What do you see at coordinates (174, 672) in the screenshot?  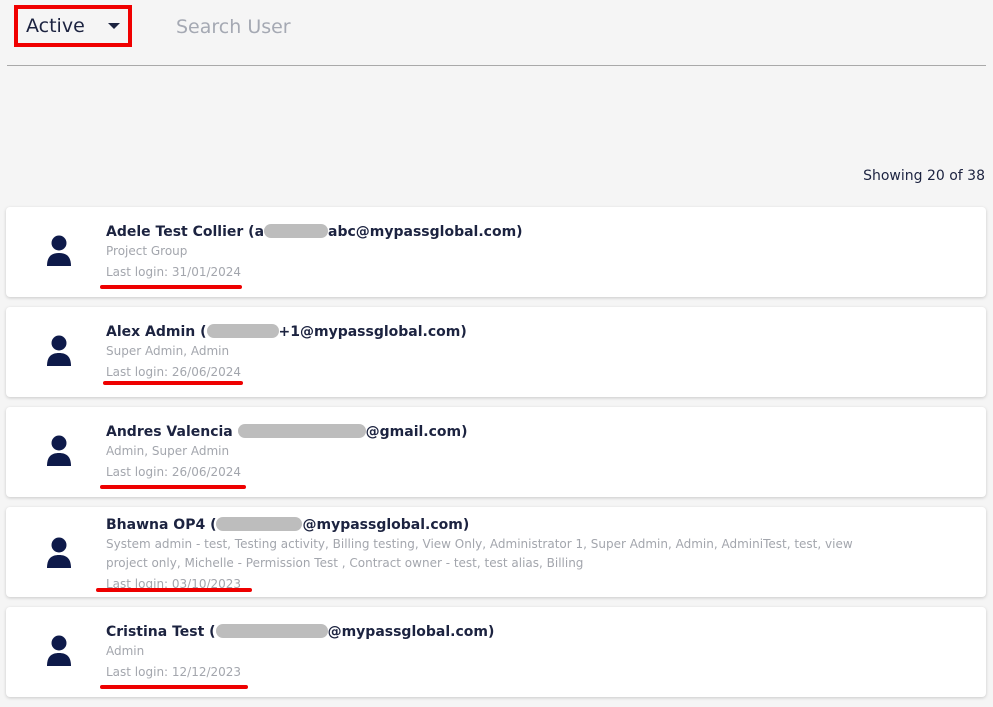 I see `last-login-text: Last login: 12/12/2023` at bounding box center [174, 672].